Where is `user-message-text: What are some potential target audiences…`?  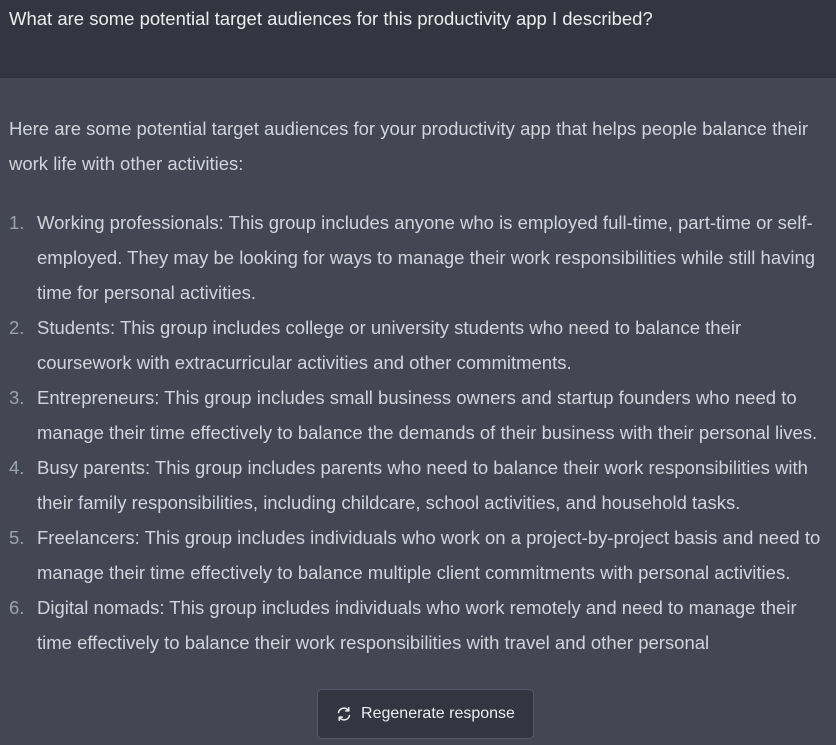
user-message-text: What are some potential target audiences… is located at coordinates (331, 18).